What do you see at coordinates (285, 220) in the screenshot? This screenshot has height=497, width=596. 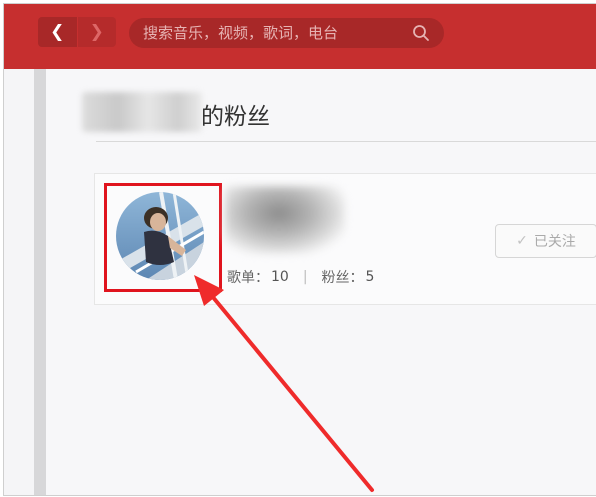 I see `blurred-nickname` at bounding box center [285, 220].